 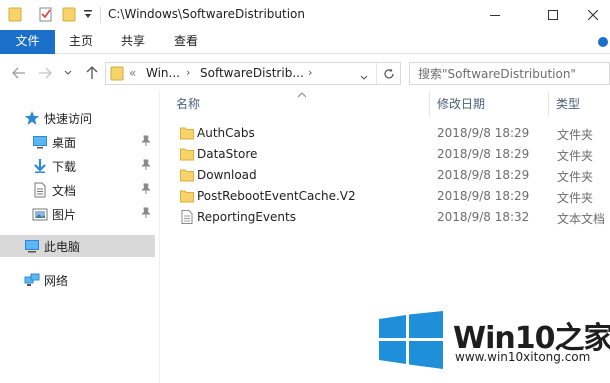 What do you see at coordinates (77, 280) in the screenshot?
I see `nav-item-network: 网络` at bounding box center [77, 280].